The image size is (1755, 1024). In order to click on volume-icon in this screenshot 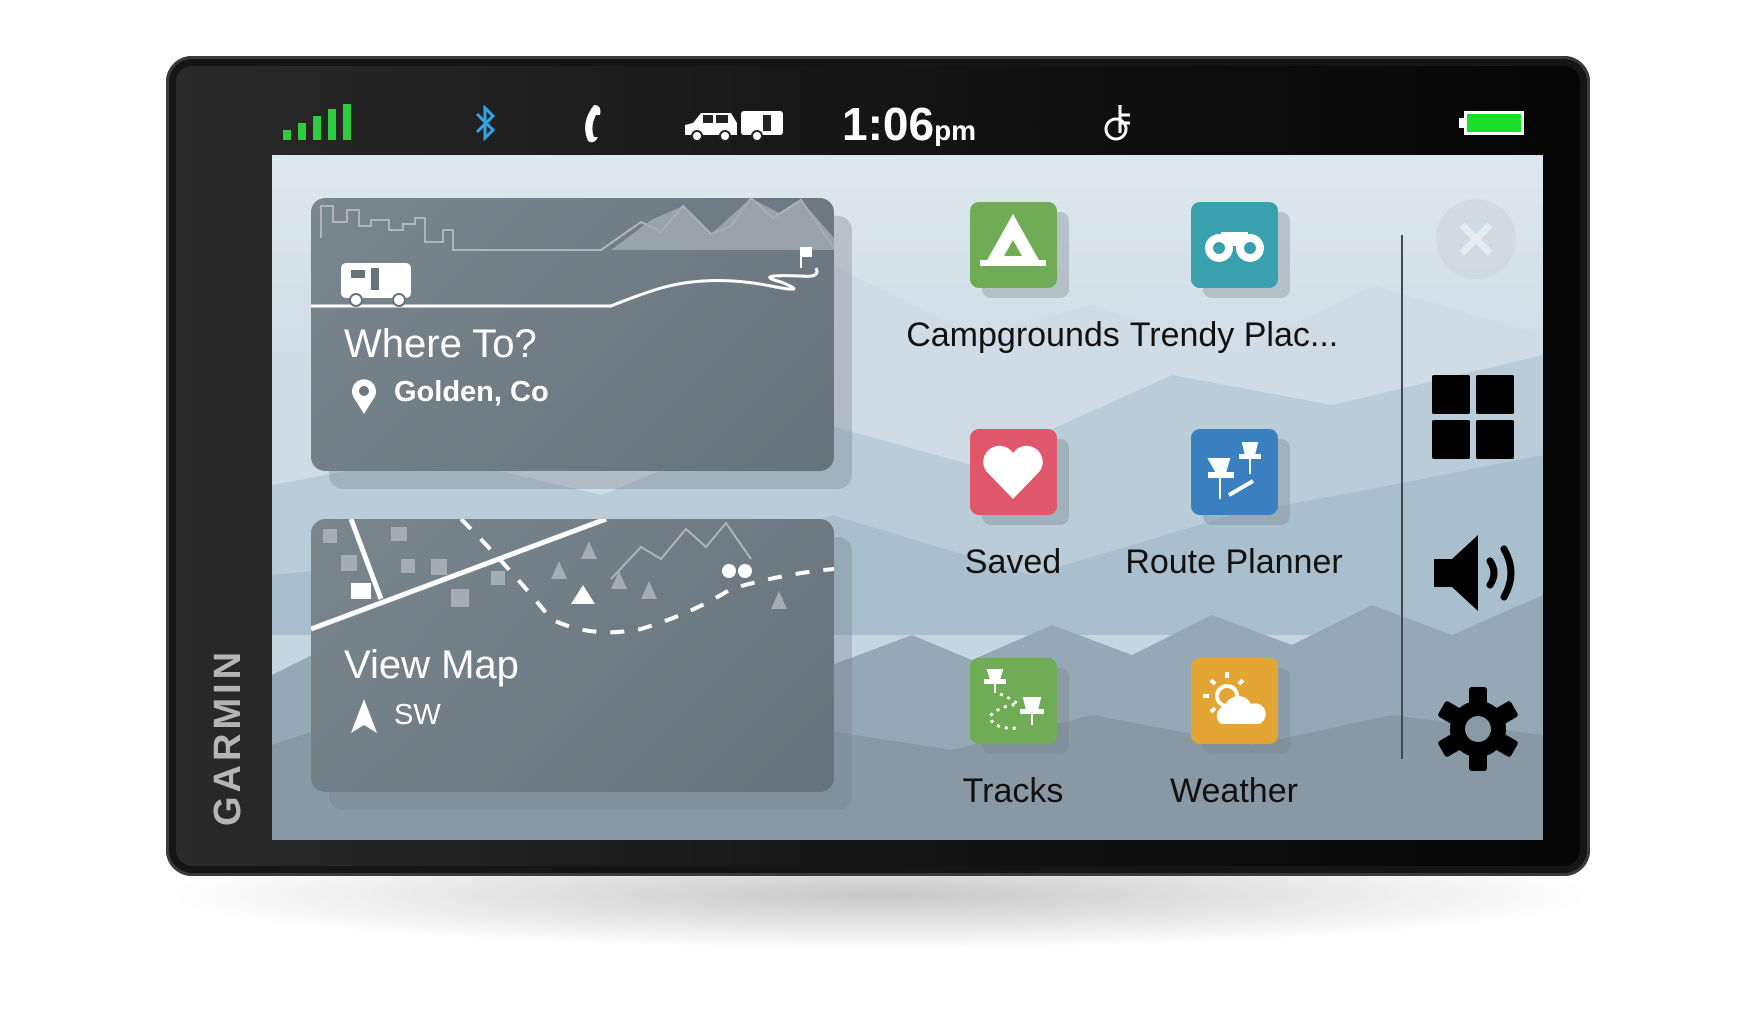, I will do `click(1478, 573)`.